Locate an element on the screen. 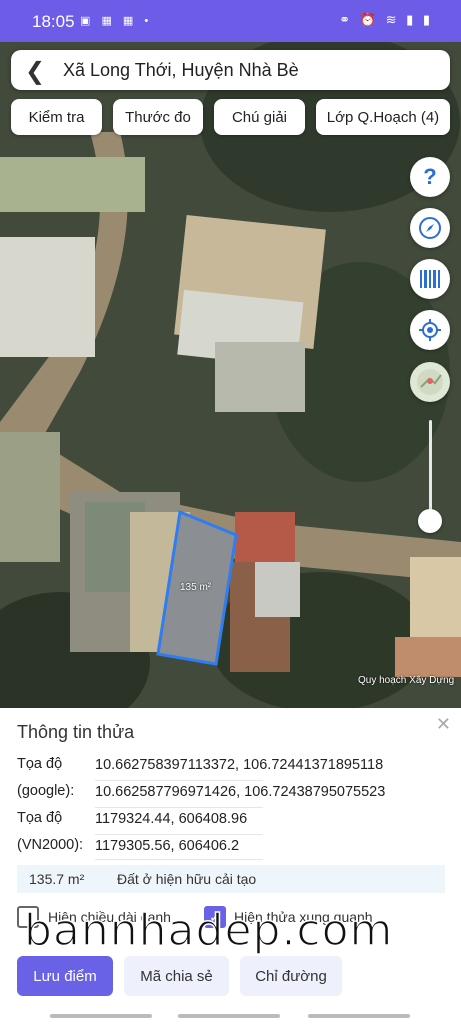 The height and width of the screenshot is (1024, 461). compass-button is located at coordinates (430, 228).